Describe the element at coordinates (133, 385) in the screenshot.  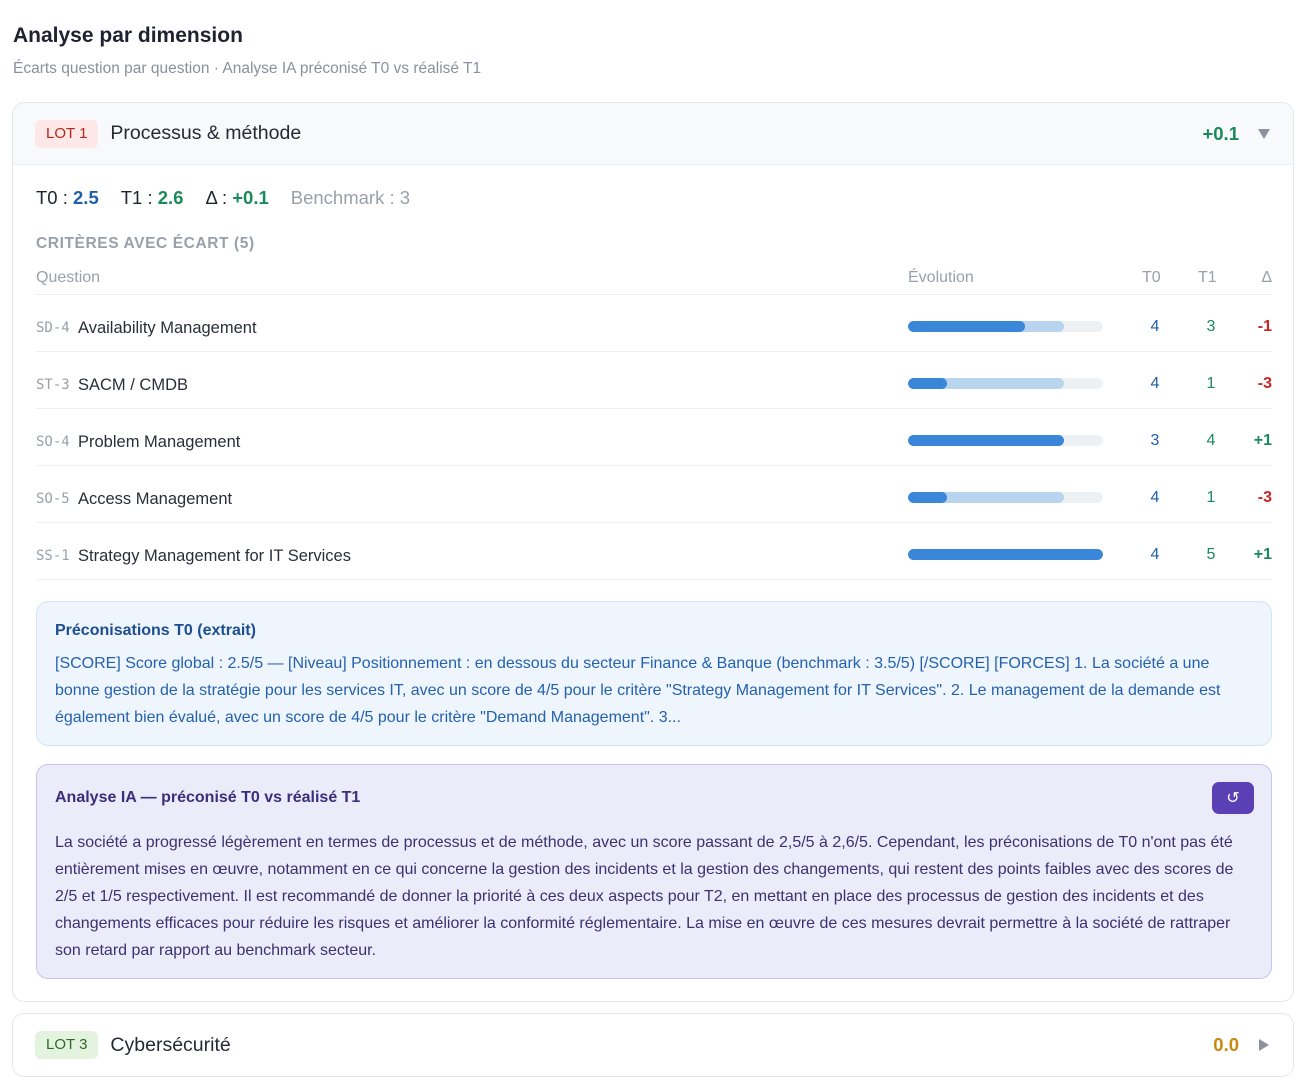
I see `criterion-label: SACM / CMDB` at that location.